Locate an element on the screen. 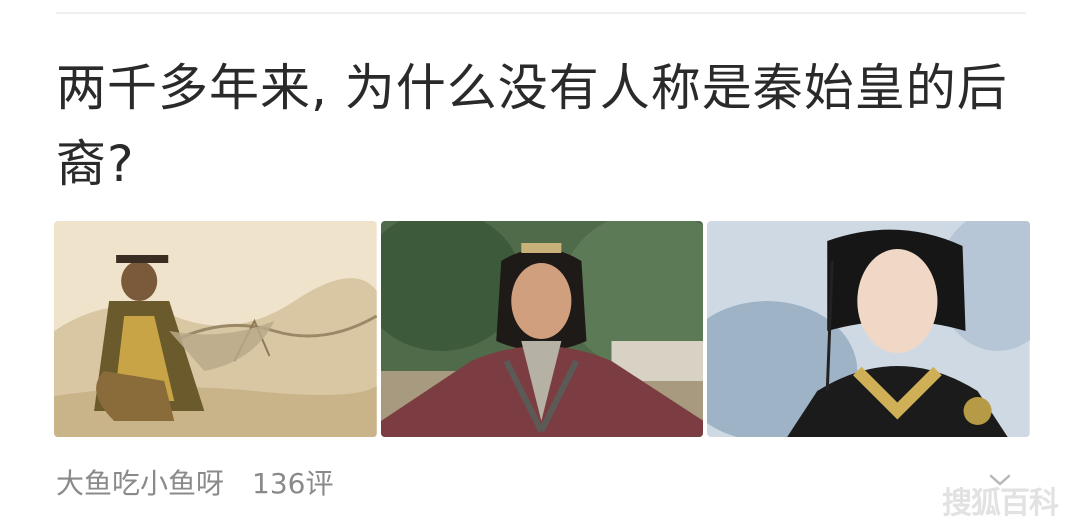 This screenshot has width=1080, height=532. actor-photo-image is located at coordinates (542, 329).